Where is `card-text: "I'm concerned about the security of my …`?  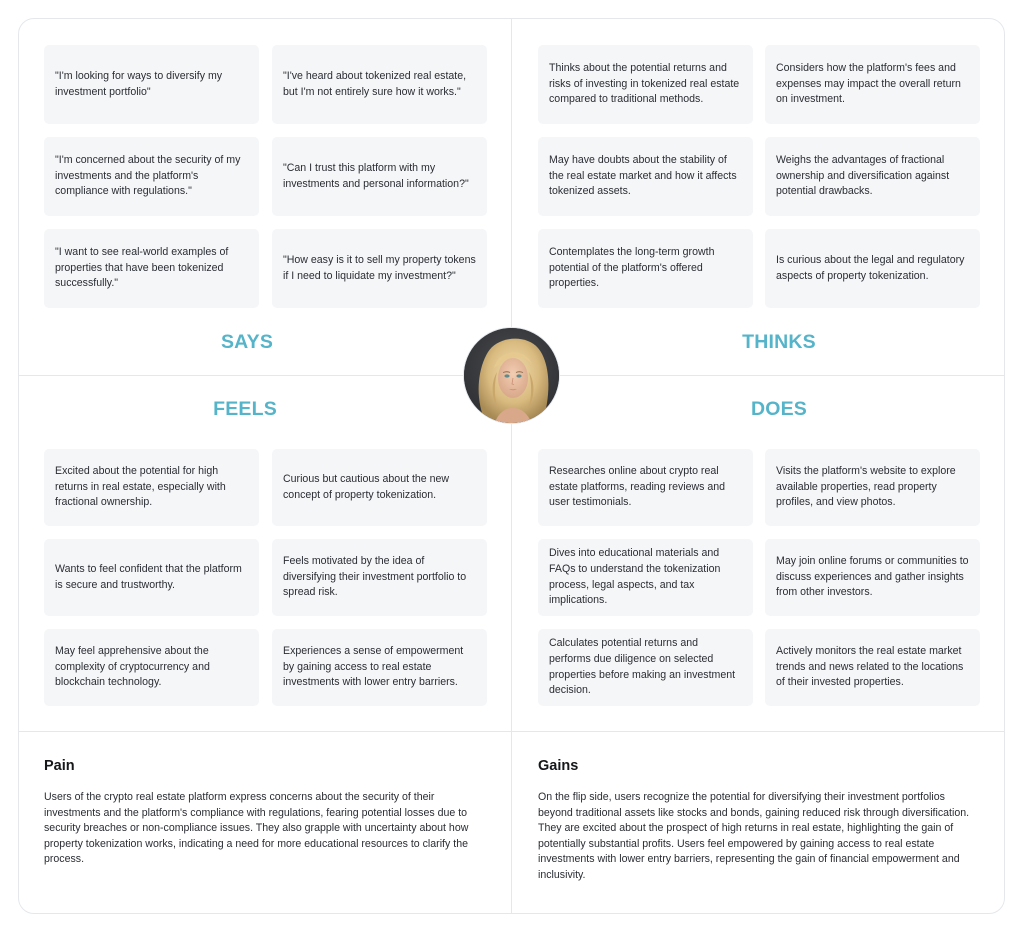 card-text: "I'm concerned about the security of my … is located at coordinates (148, 176).